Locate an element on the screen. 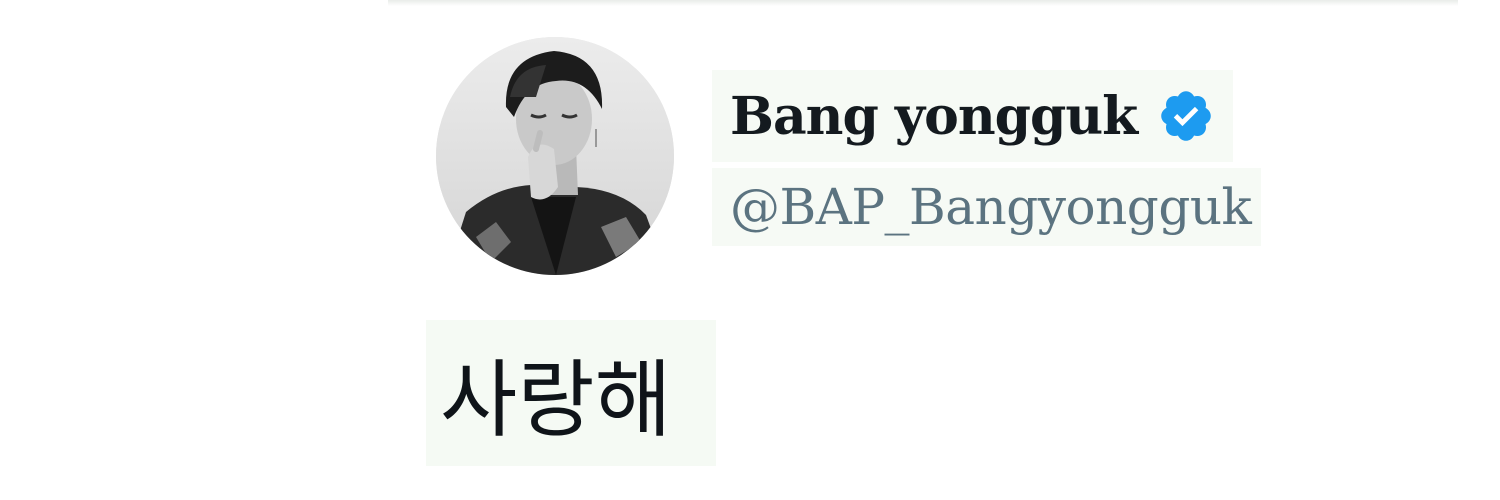 Image resolution: width=1500 pixels, height=500 pixels. author-handle-row: @BAP_Bangyongguk is located at coordinates (987, 207).